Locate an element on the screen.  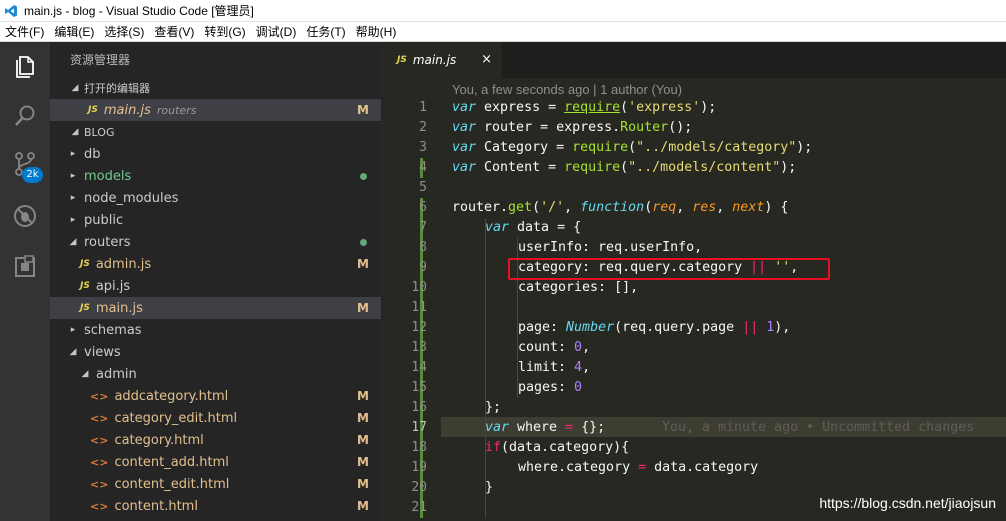
tree-file-main-js: JS main.js M is located at coordinates (215, 308).